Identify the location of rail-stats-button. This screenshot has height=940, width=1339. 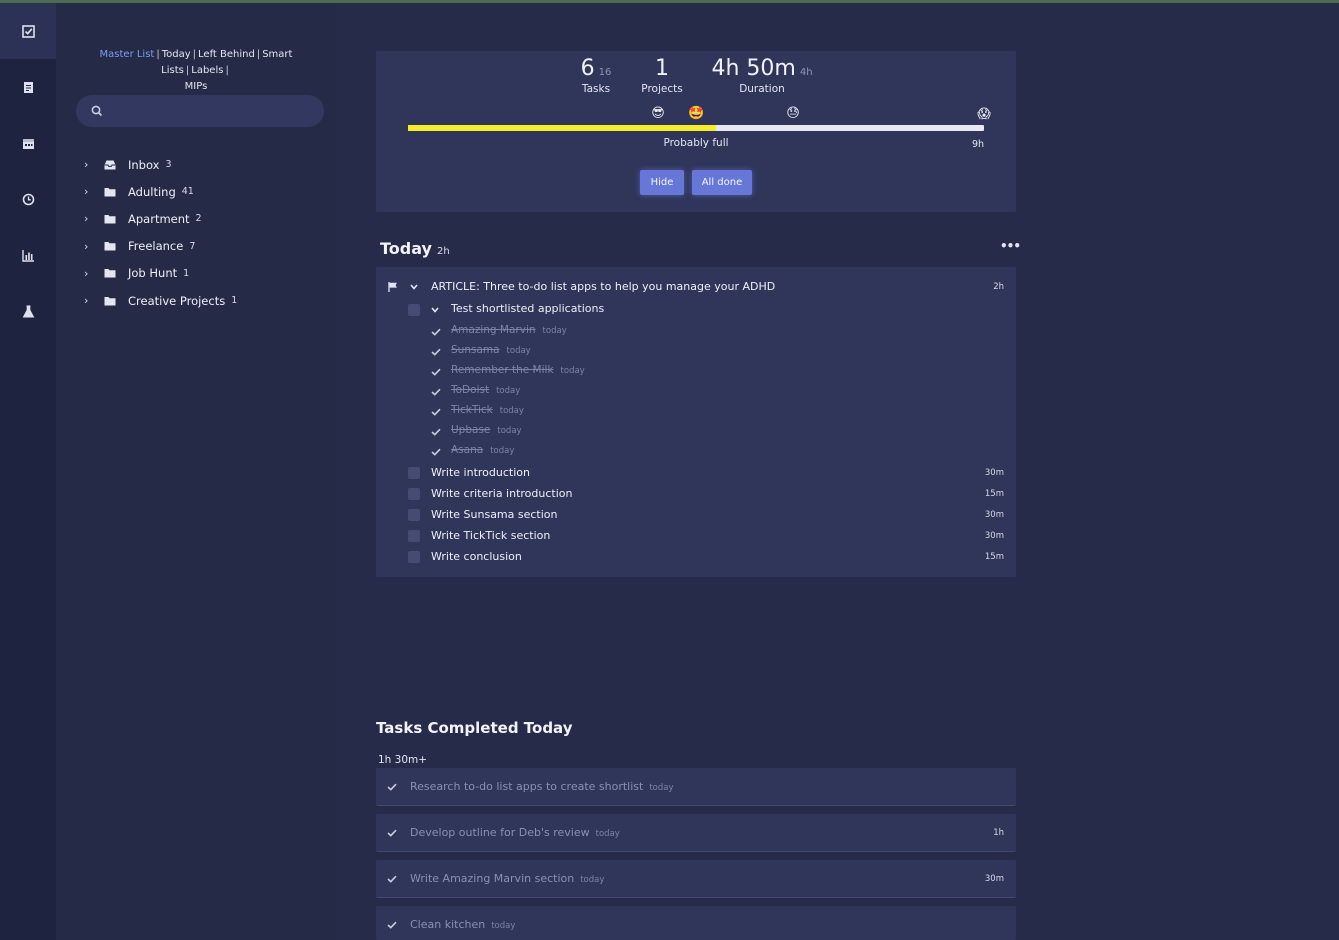
(28, 255).